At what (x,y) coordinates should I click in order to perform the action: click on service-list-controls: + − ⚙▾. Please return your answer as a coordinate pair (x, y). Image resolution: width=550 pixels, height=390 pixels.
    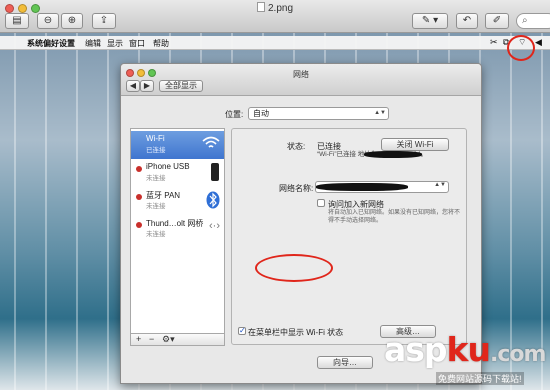
    Looking at the image, I should click on (177, 339).